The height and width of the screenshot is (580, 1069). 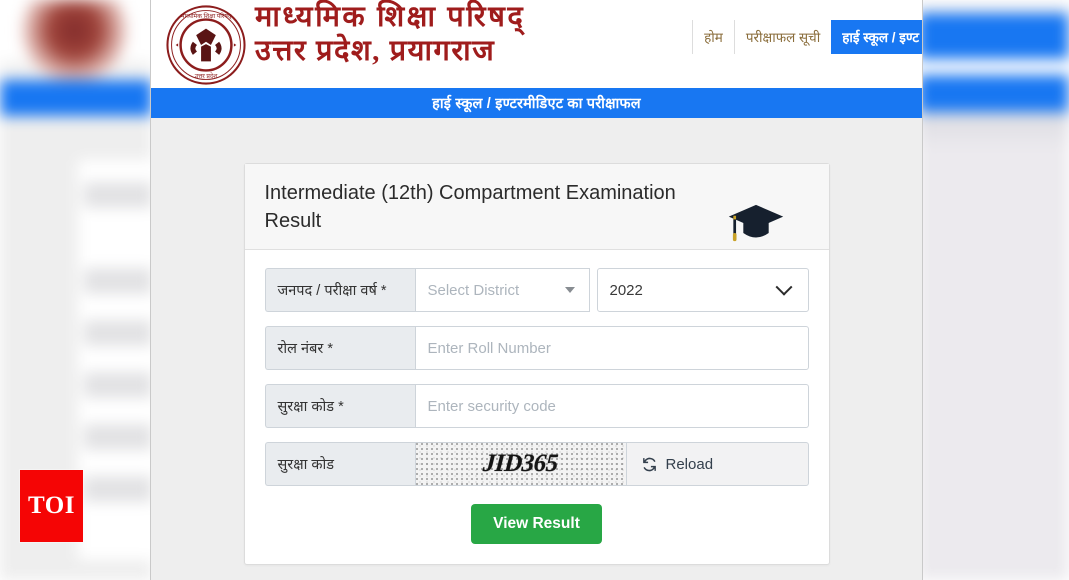 What do you see at coordinates (713, 37) in the screenshot?
I see `nav-item-home: होम` at bounding box center [713, 37].